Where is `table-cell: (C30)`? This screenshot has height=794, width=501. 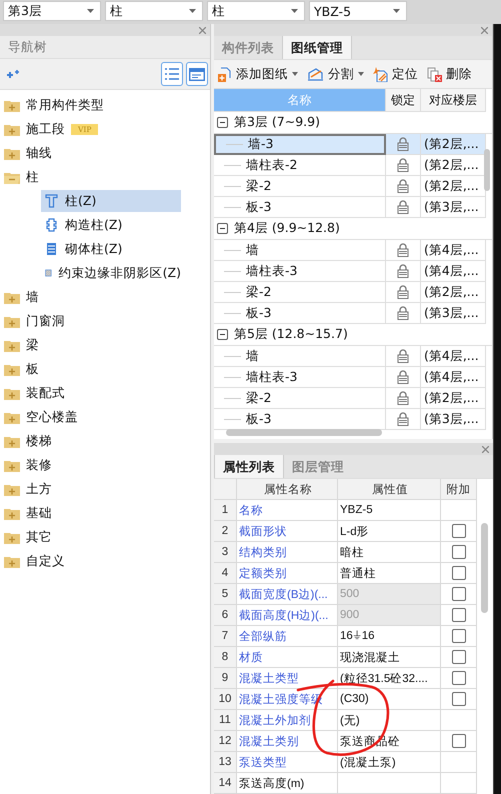
table-cell: (C30) is located at coordinates (389, 699).